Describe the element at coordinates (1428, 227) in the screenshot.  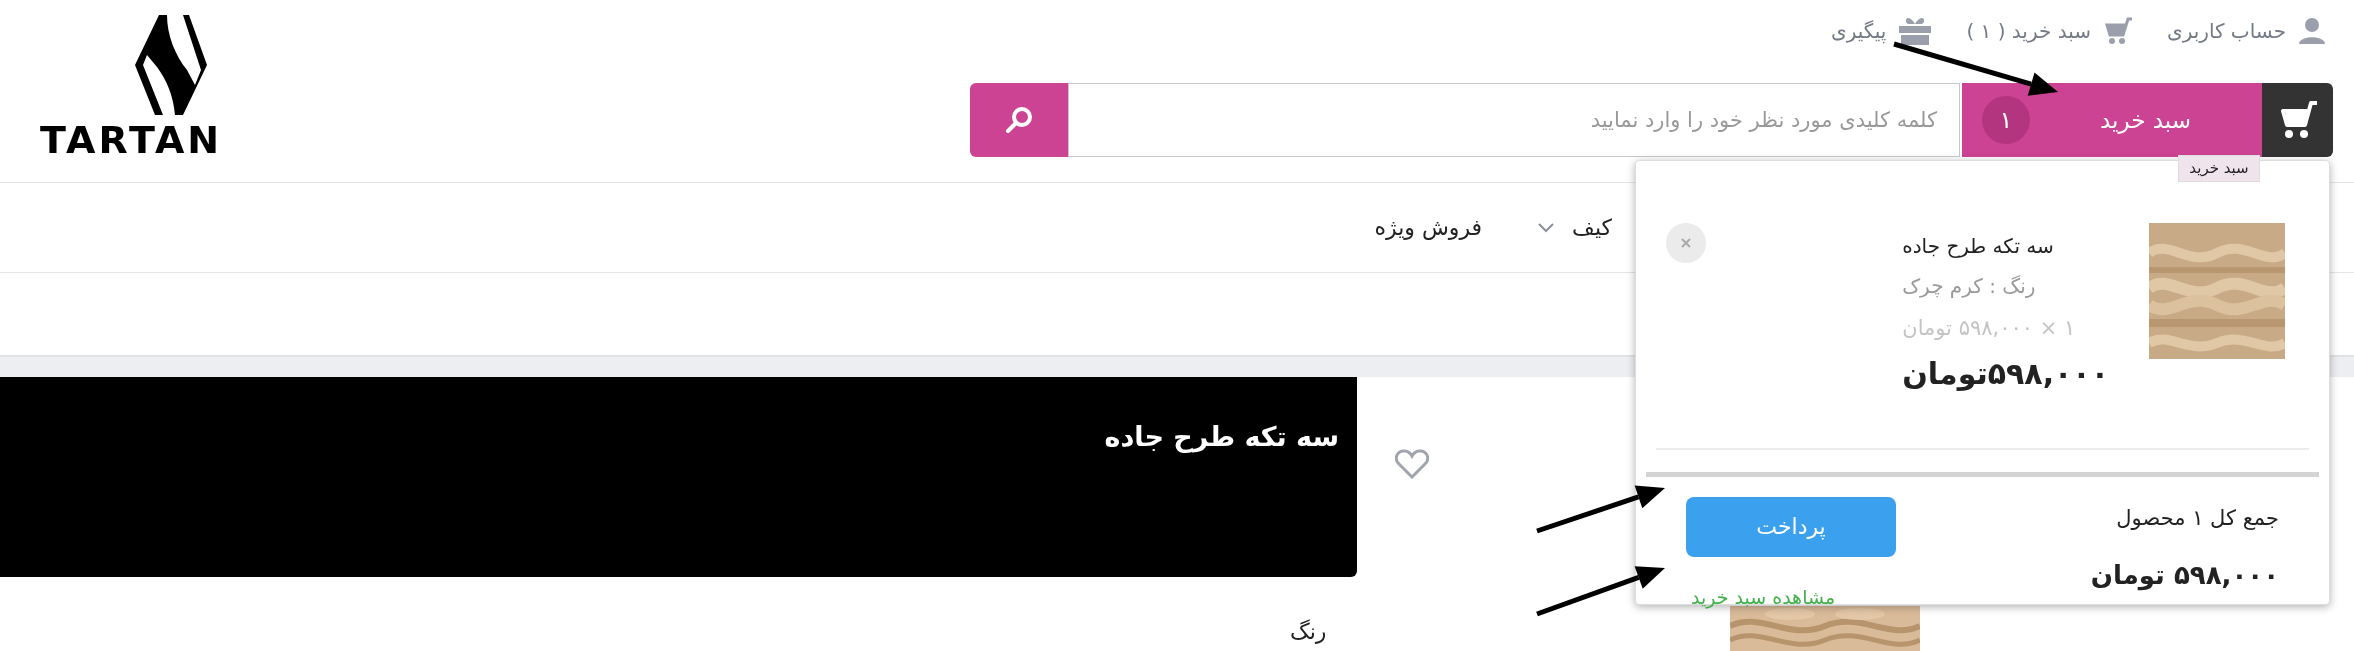
I see `nav-link: فروش ویژه` at that location.